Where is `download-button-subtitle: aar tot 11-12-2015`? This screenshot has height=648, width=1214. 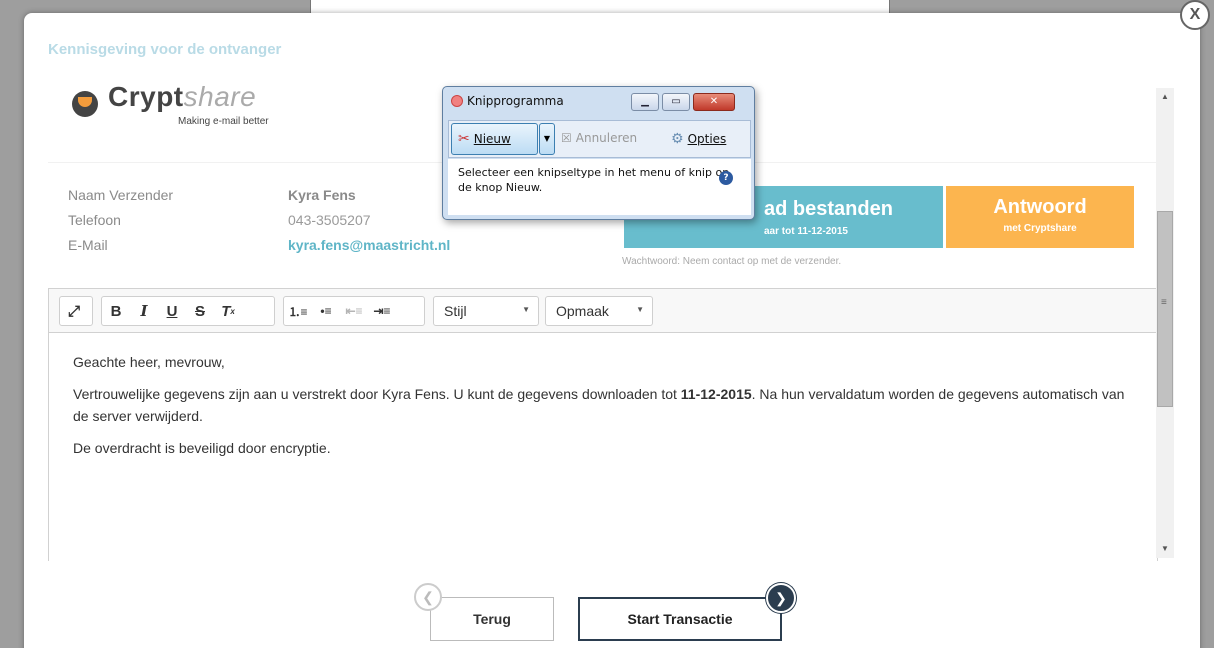 download-button-subtitle: aar tot 11-12-2015 is located at coordinates (806, 231).